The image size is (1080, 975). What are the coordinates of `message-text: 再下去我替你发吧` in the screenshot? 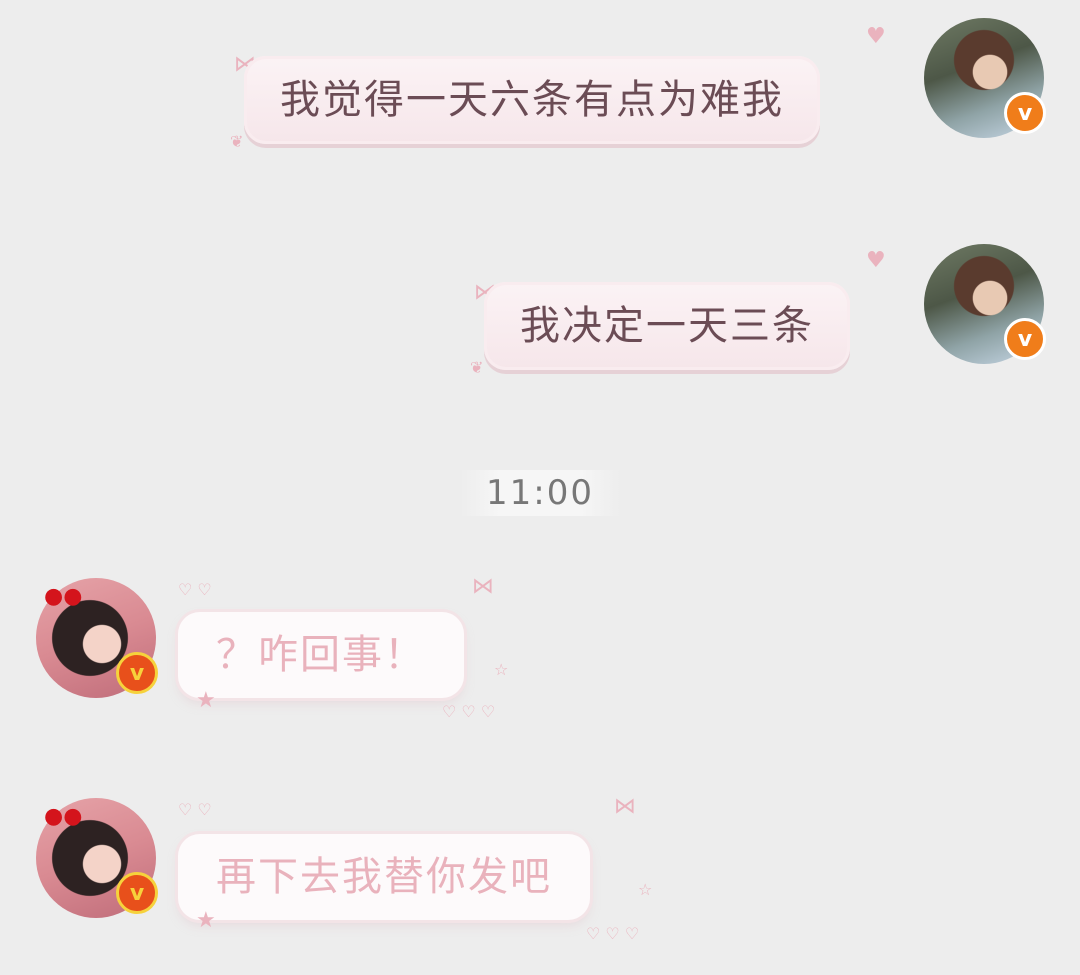 It's located at (384, 877).